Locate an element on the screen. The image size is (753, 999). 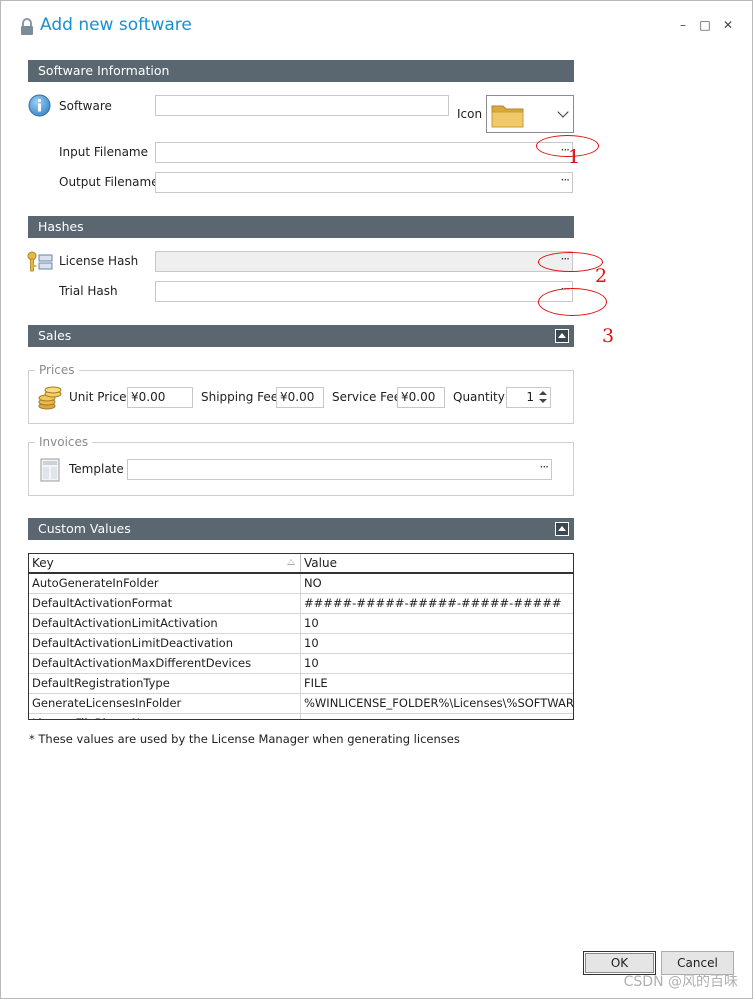
value-cell: #####-#####-#####-#####-##### is located at coordinates (437, 603).